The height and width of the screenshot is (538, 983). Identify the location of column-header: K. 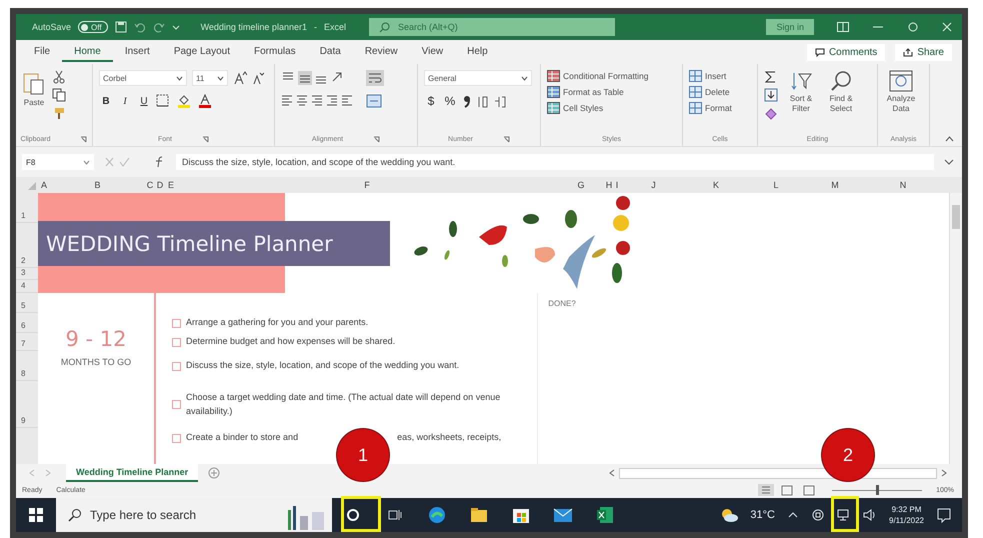
(716, 185).